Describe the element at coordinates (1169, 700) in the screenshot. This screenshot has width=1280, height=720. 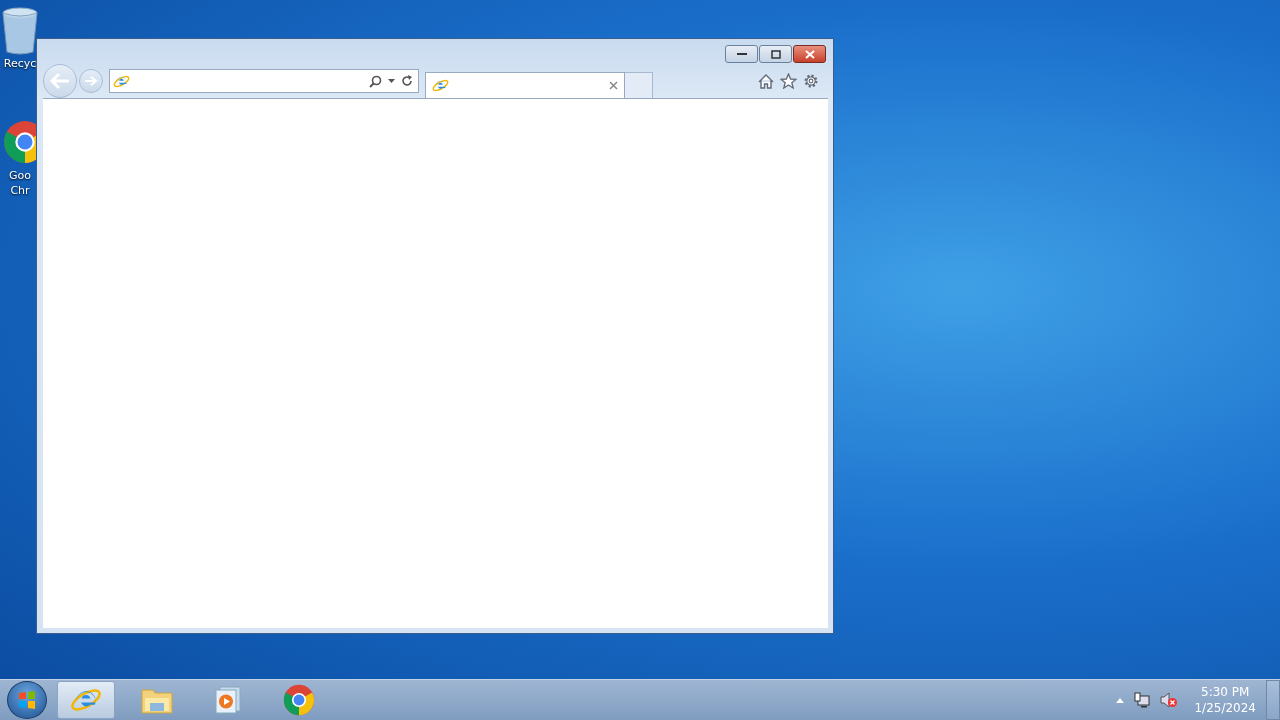
I see `volume-muted-icon` at that location.